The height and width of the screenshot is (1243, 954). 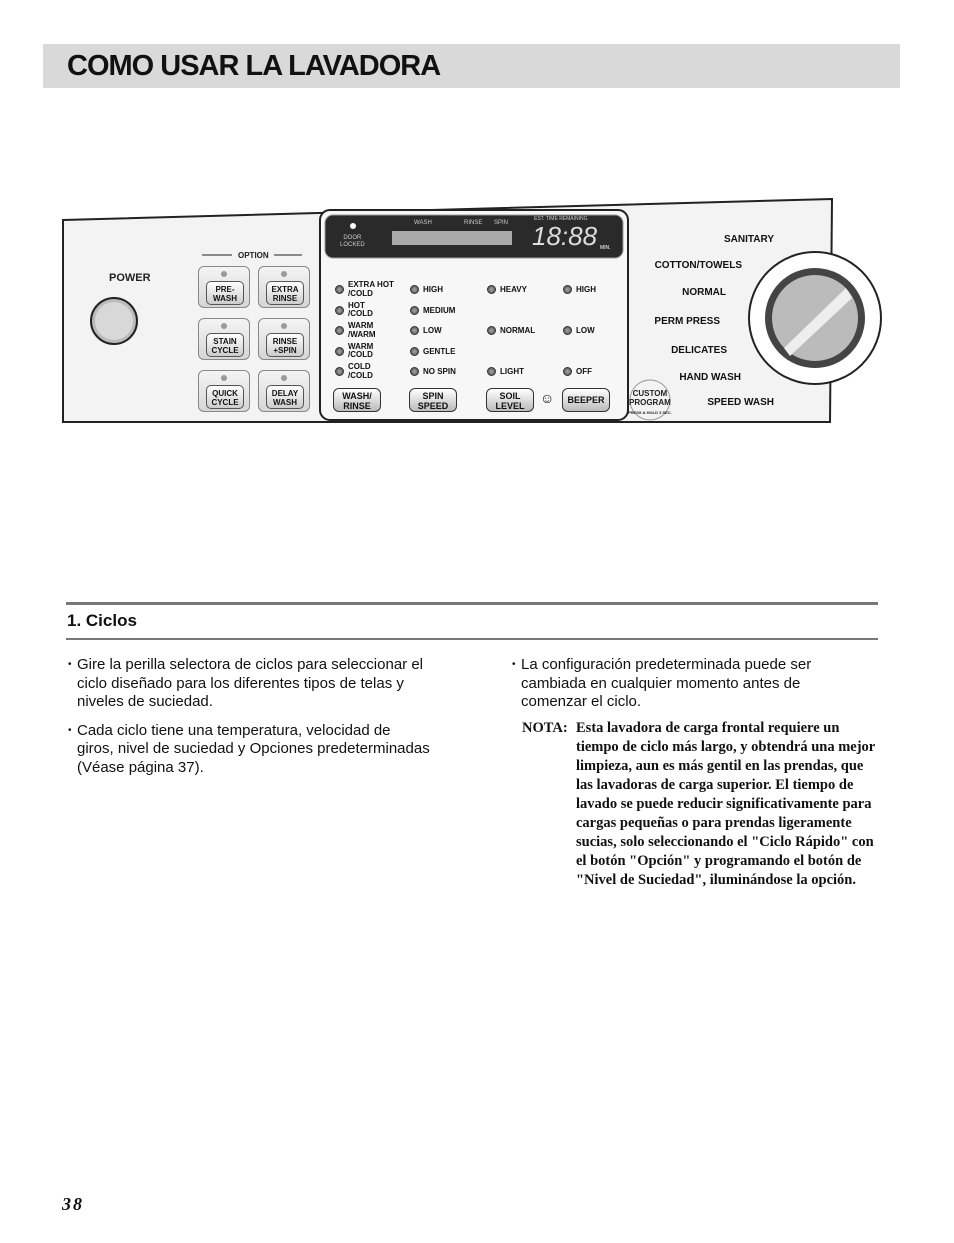 I want to click on temp-option: EXTRA HOT/COLD, so click(x=371, y=289).